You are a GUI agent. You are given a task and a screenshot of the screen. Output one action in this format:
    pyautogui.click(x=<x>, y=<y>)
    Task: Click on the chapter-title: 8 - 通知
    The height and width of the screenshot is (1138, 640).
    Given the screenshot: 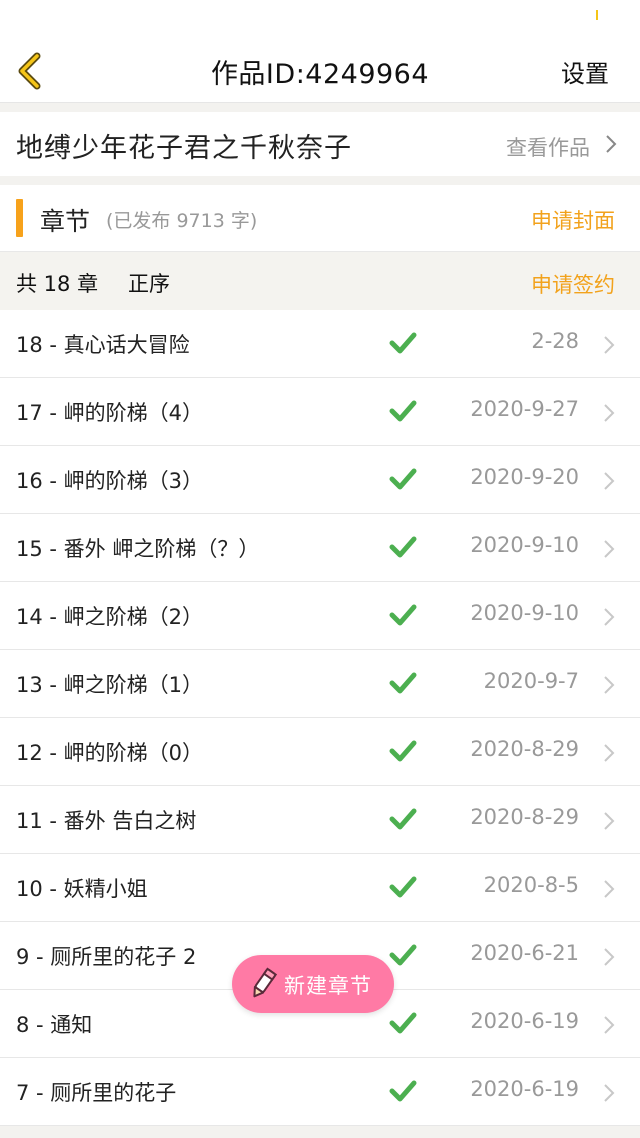 What is the action you would take?
    pyautogui.click(x=54, y=1025)
    